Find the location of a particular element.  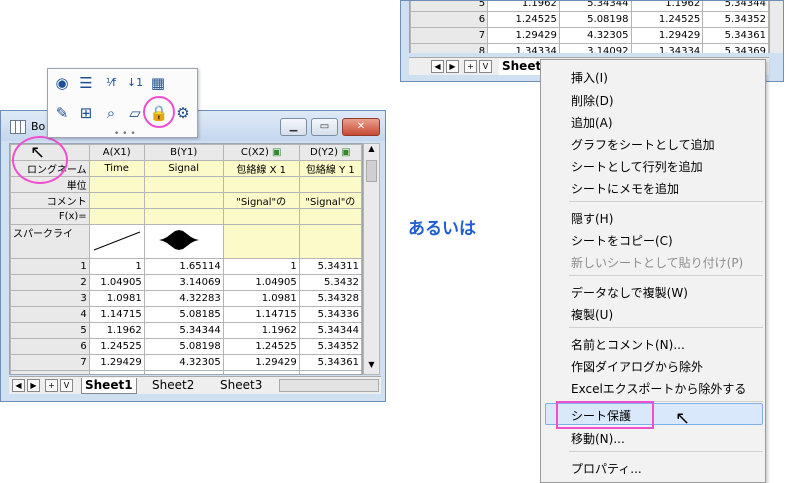

data-cell: 5.08185 is located at coordinates (183, 314).